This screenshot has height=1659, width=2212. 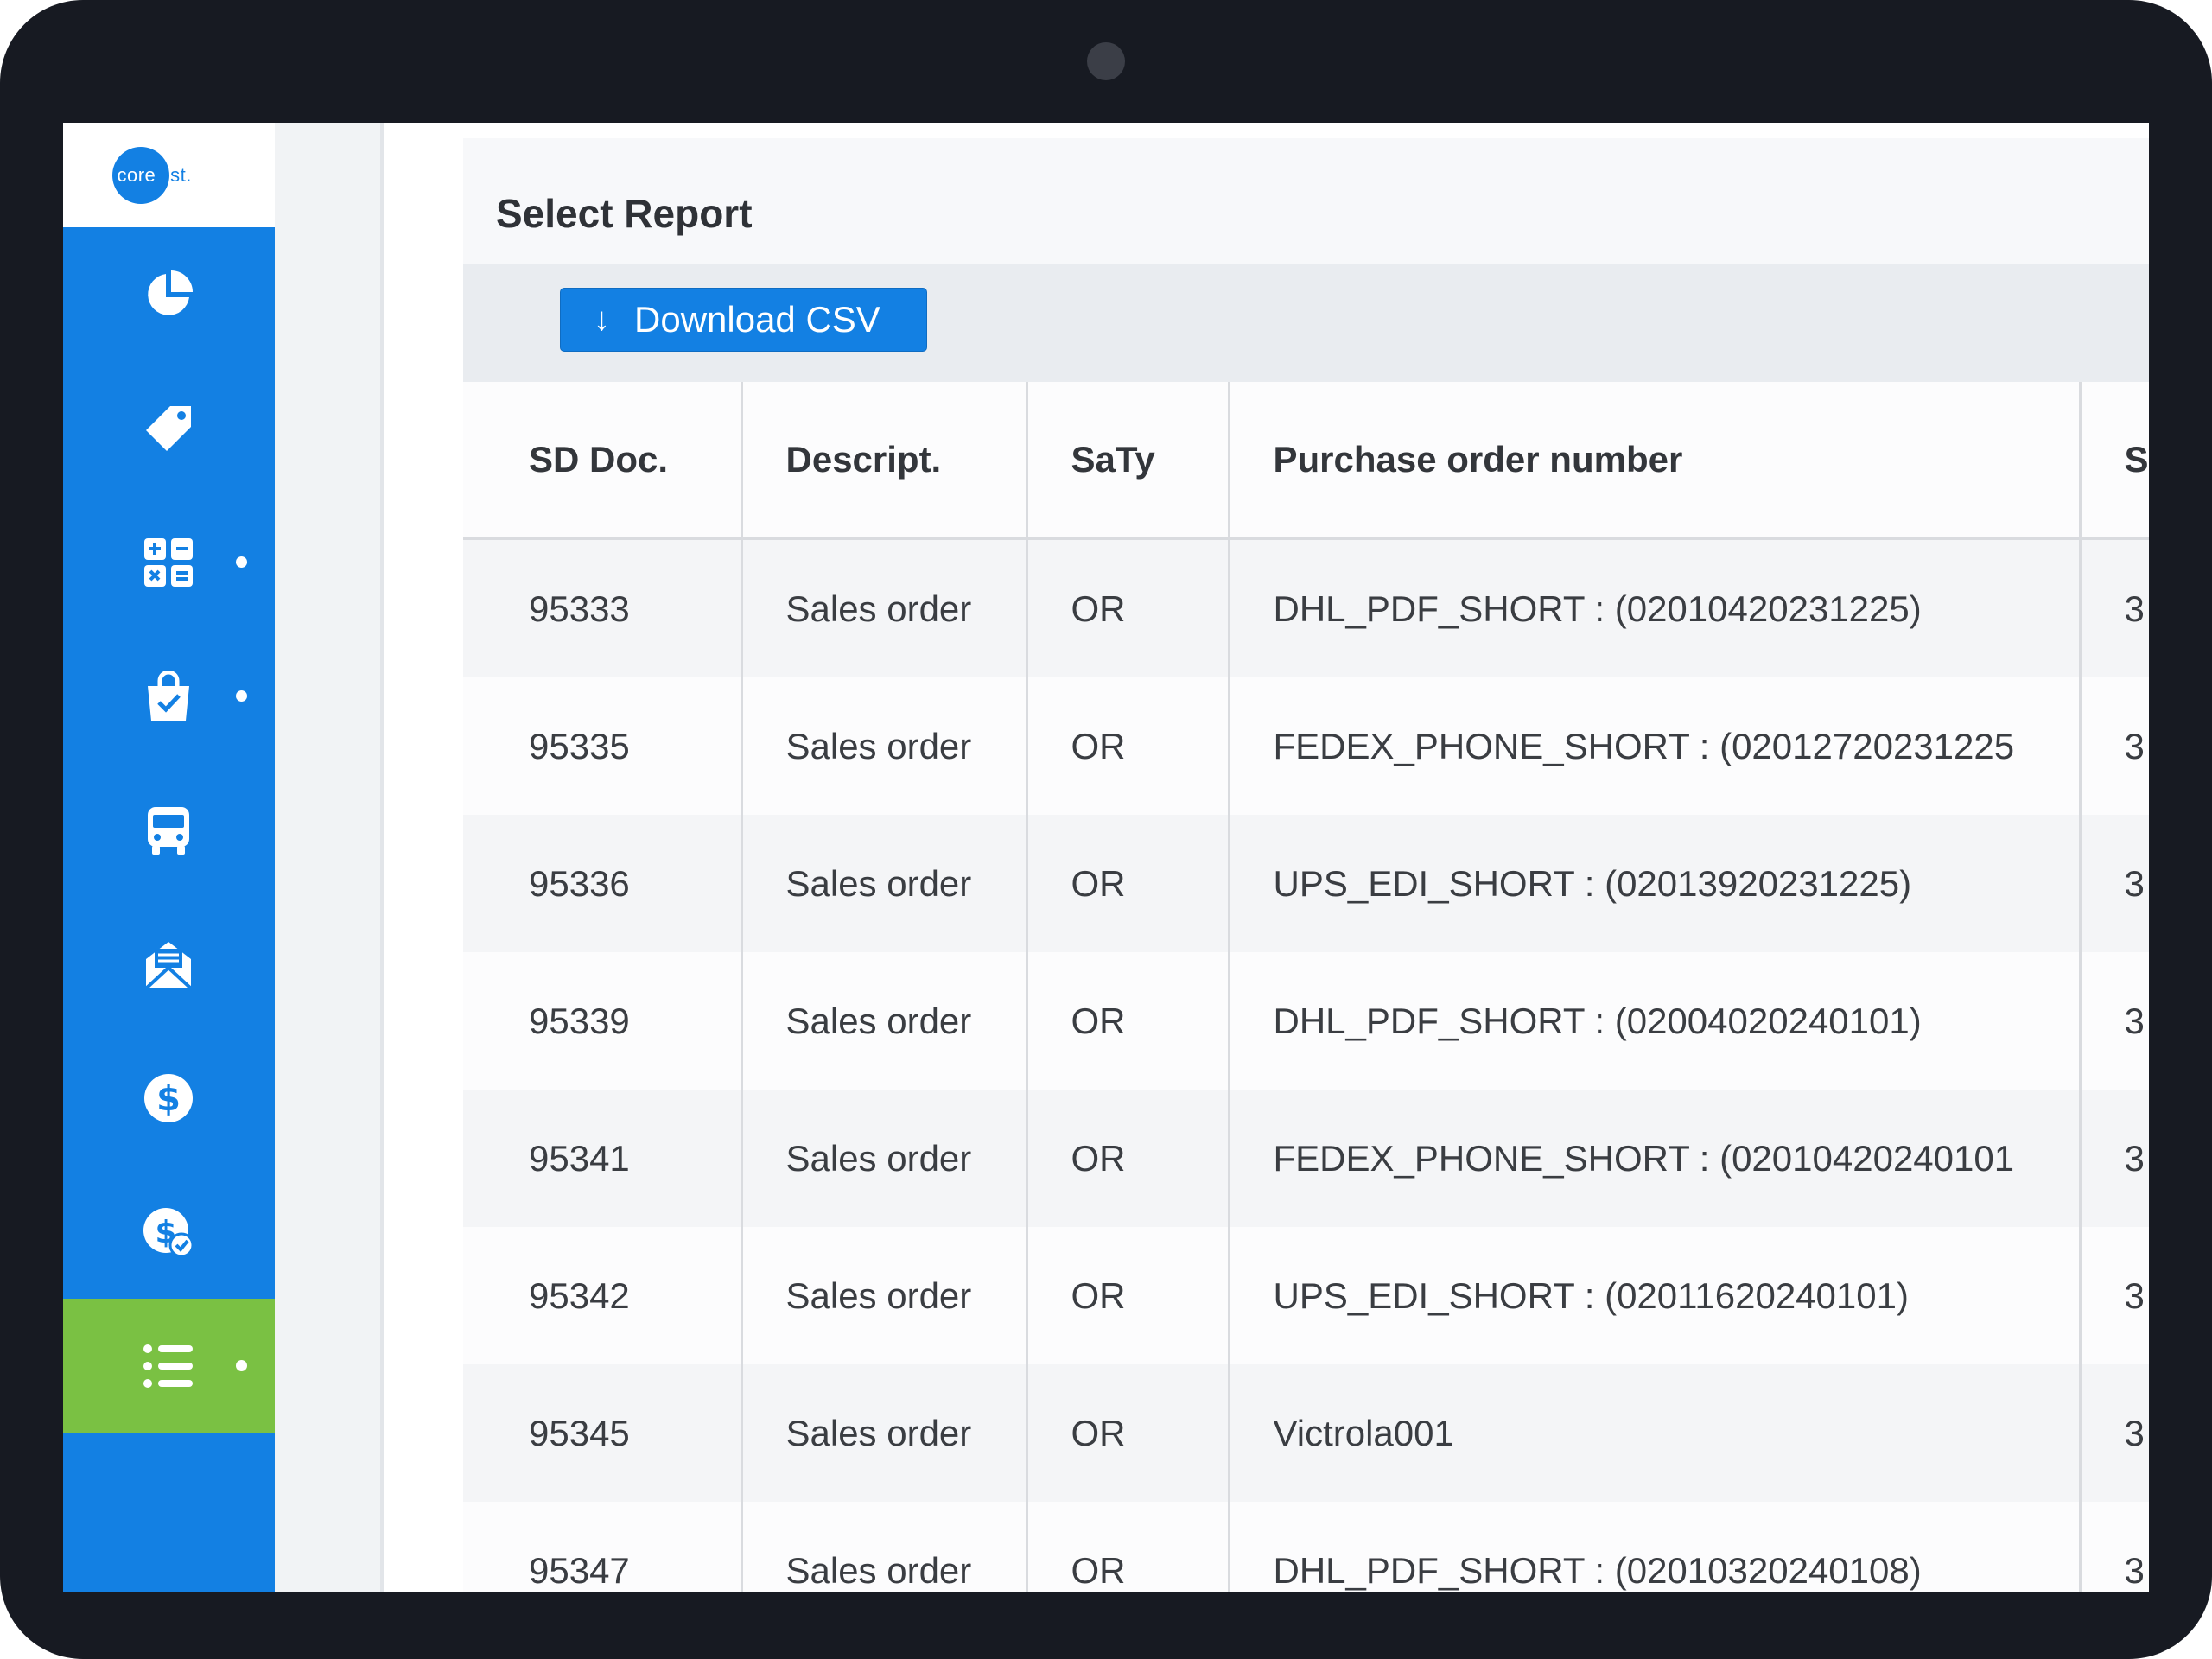 I want to click on table-row: 95345 Sales order OR Victrola001 3, so click(x=1306, y=1433).